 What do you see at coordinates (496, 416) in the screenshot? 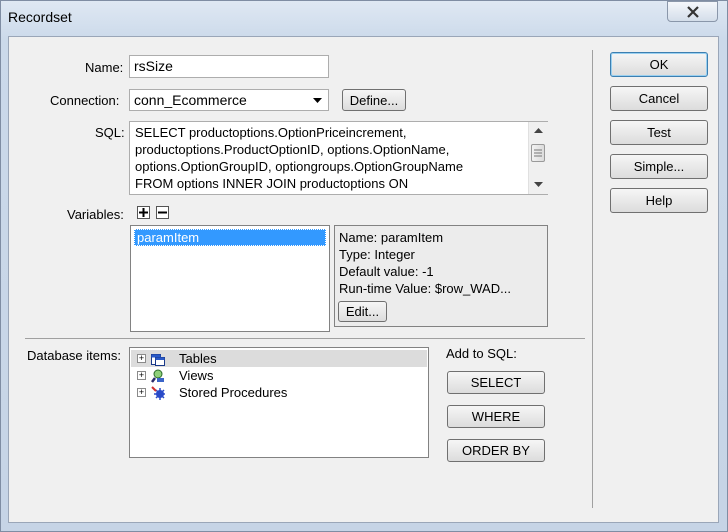
I see `add-where-button: WHERE` at bounding box center [496, 416].